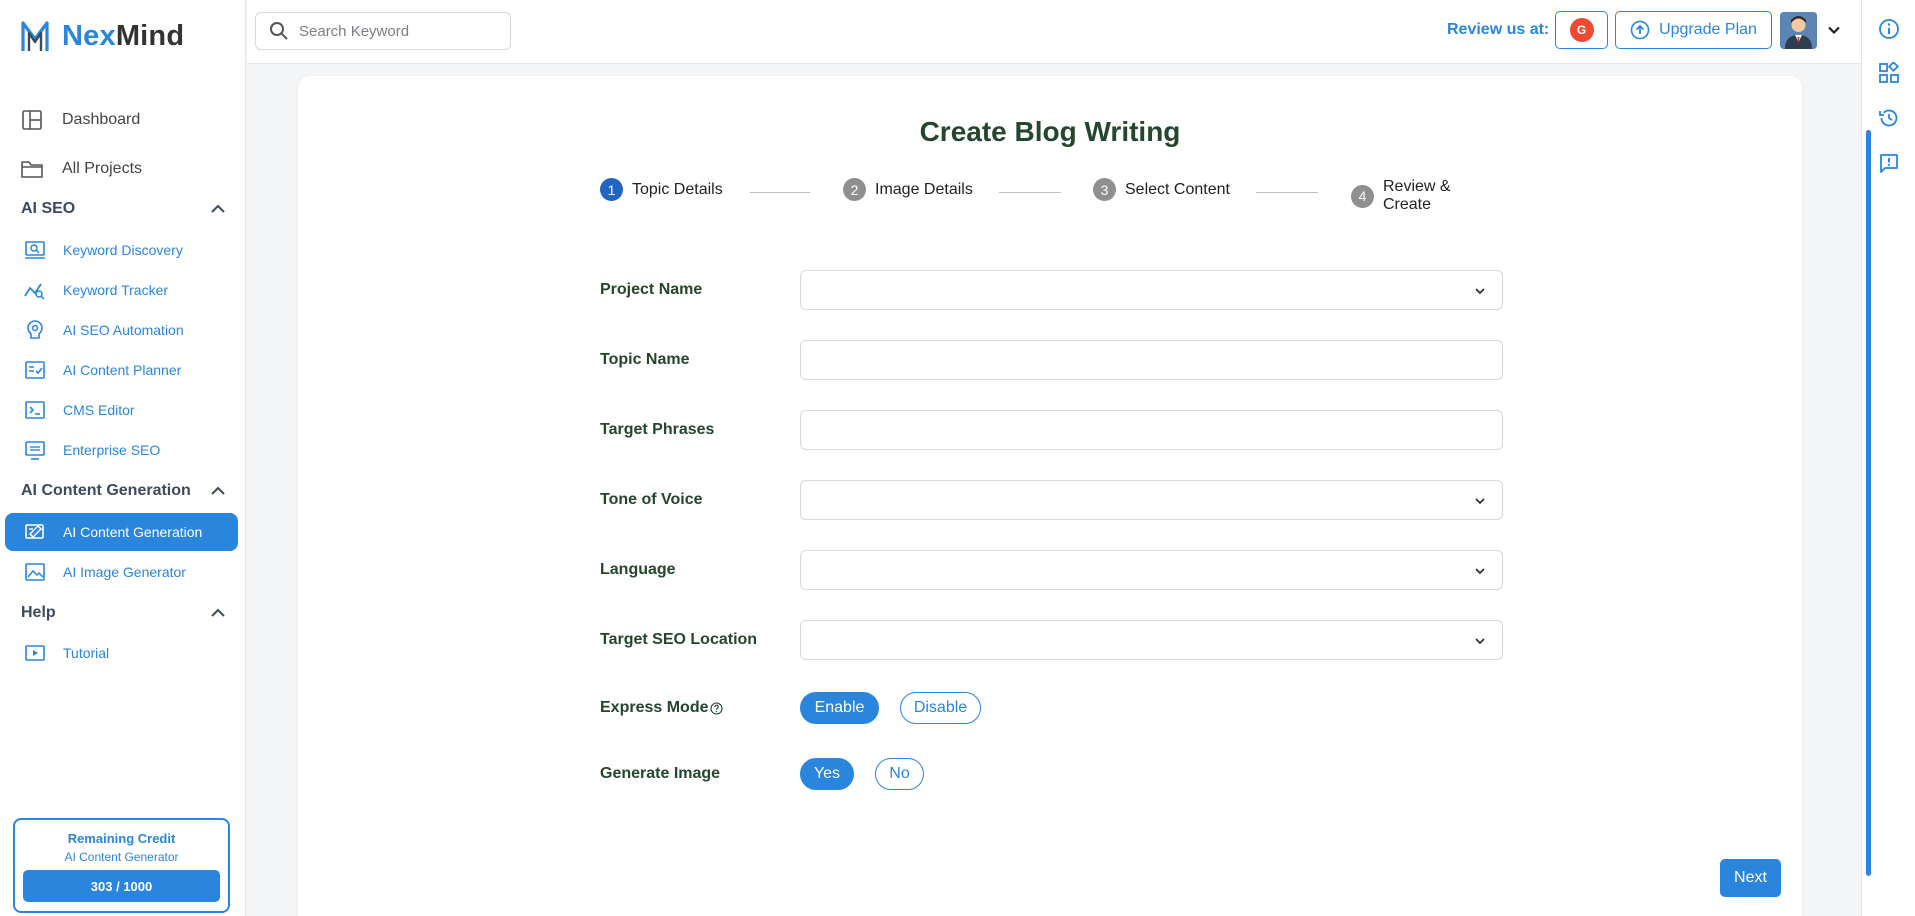  Describe the element at coordinates (35, 250) in the screenshot. I see `keyword-discovery-icon` at that location.